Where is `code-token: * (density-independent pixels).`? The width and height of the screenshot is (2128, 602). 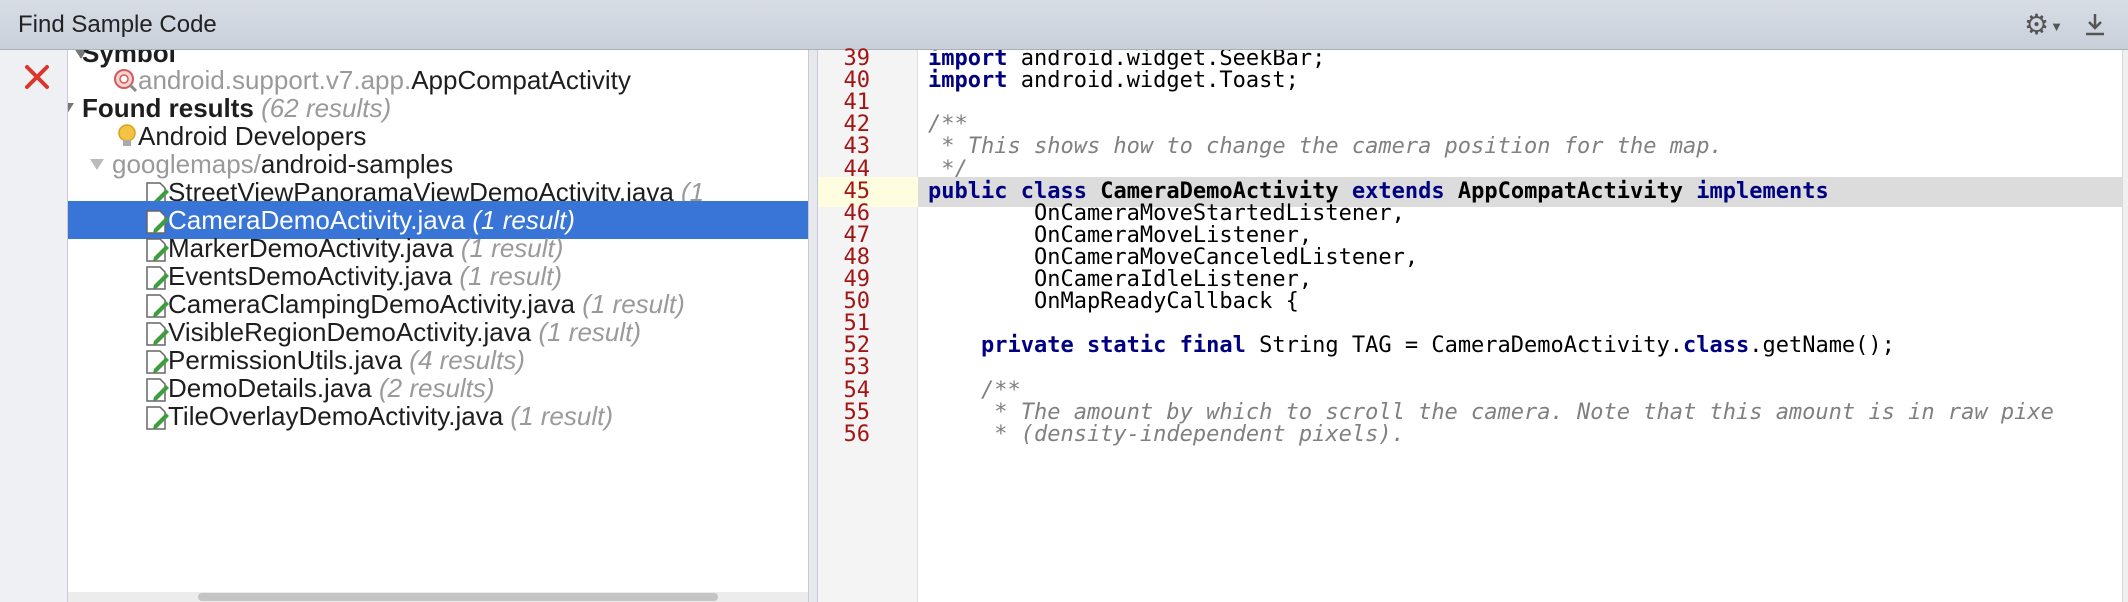
code-token: * (density-independent pixels). is located at coordinates (1166, 434).